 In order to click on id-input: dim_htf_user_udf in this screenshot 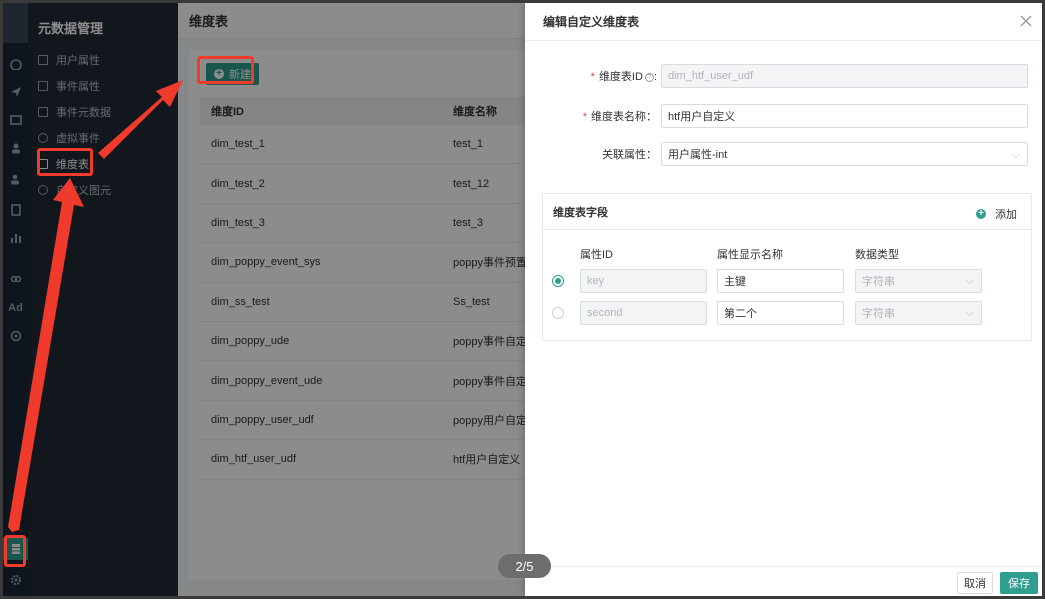, I will do `click(844, 76)`.